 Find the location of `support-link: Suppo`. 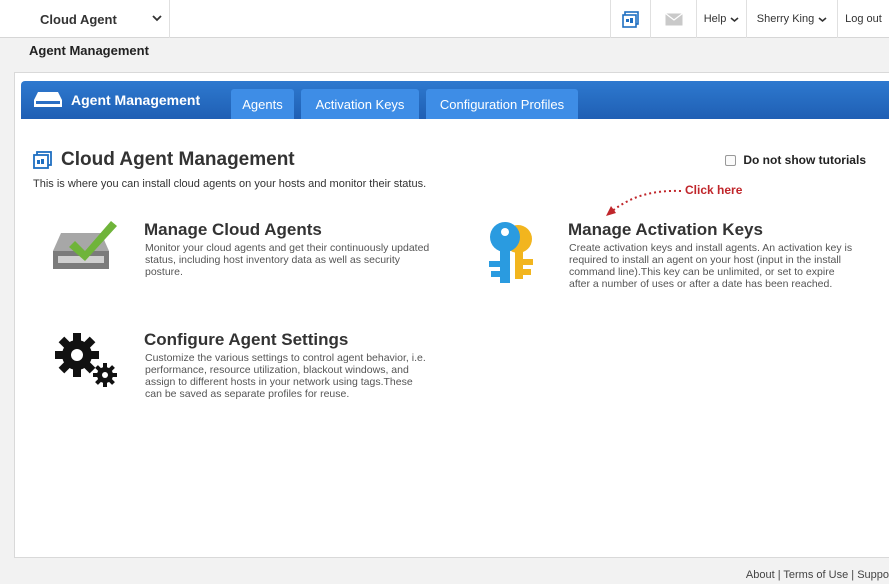

support-link: Suppo is located at coordinates (873, 575).